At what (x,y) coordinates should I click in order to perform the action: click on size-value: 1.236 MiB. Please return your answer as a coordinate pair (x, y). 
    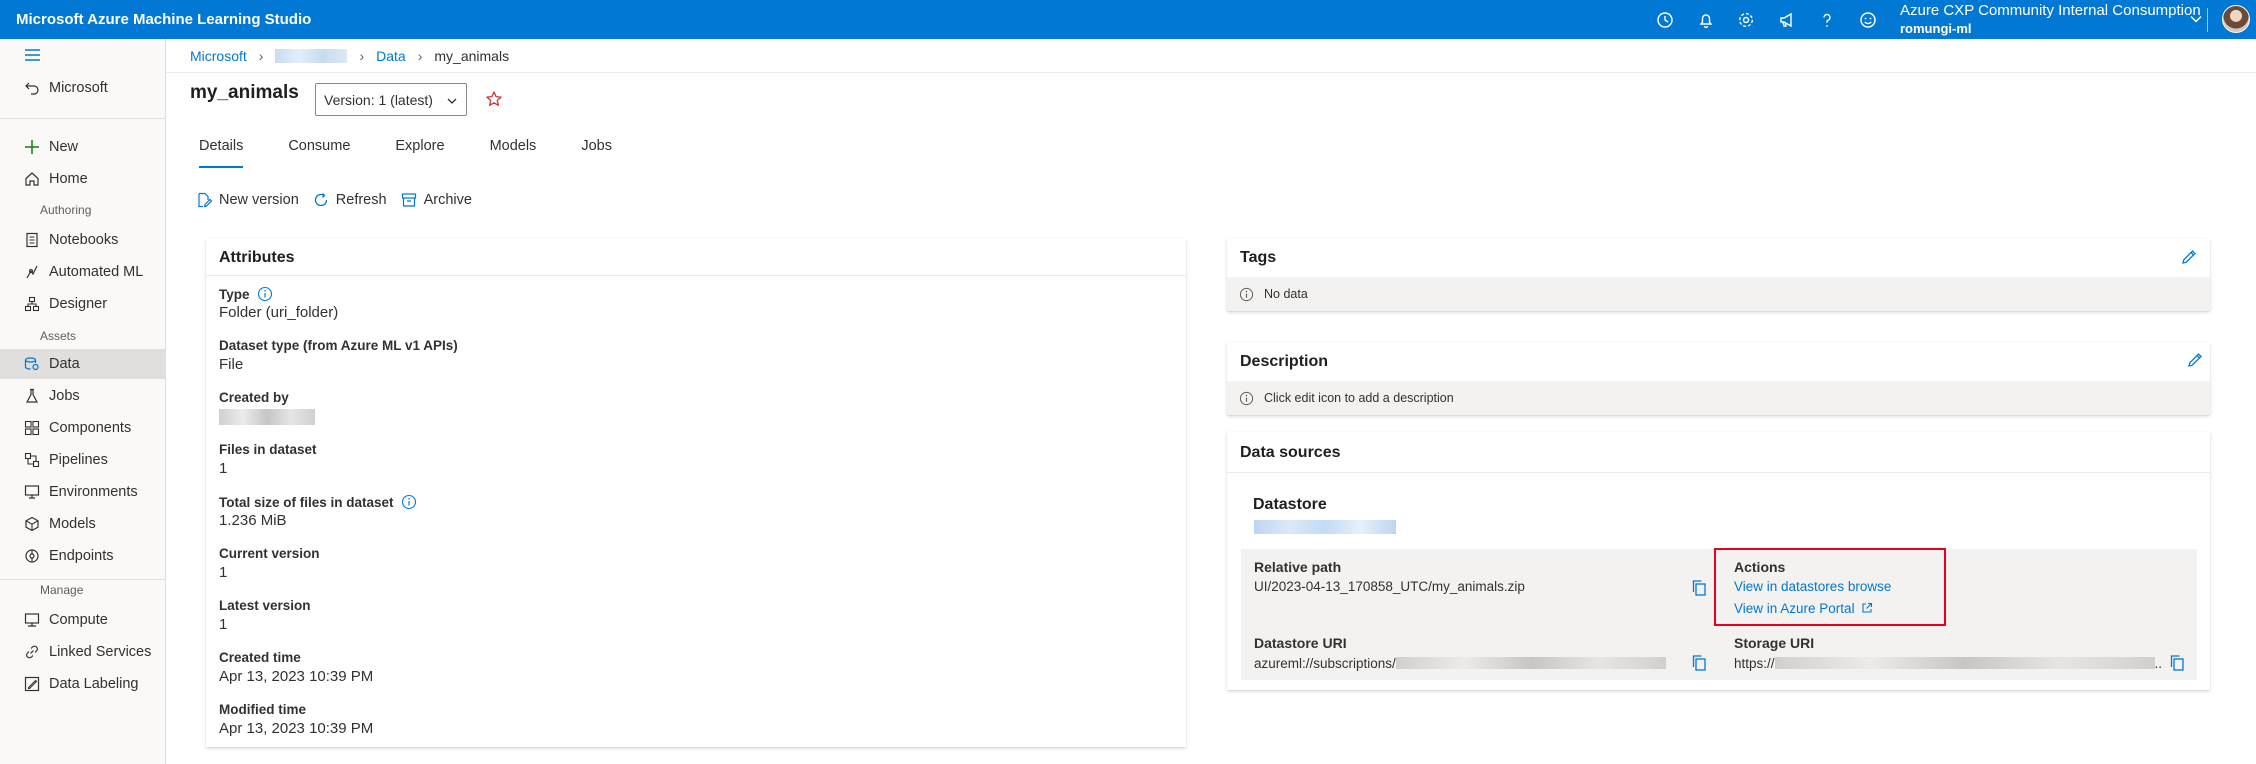
    Looking at the image, I should click on (253, 520).